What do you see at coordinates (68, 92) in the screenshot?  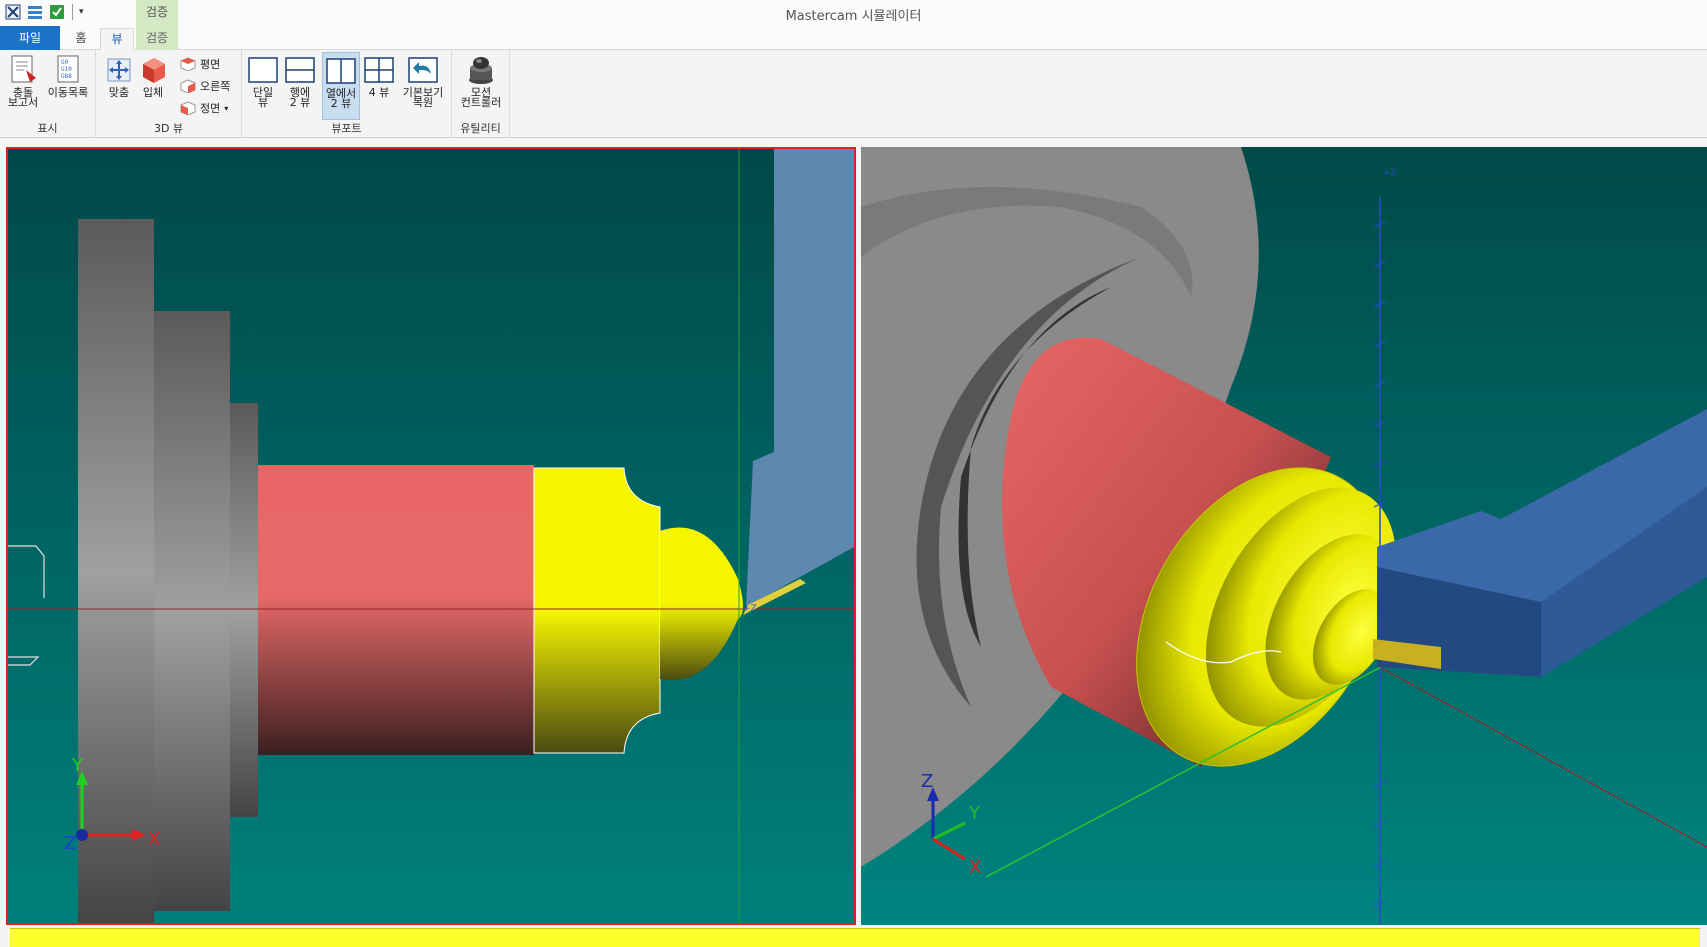 I see `move-list-label: 이동목록` at bounding box center [68, 92].